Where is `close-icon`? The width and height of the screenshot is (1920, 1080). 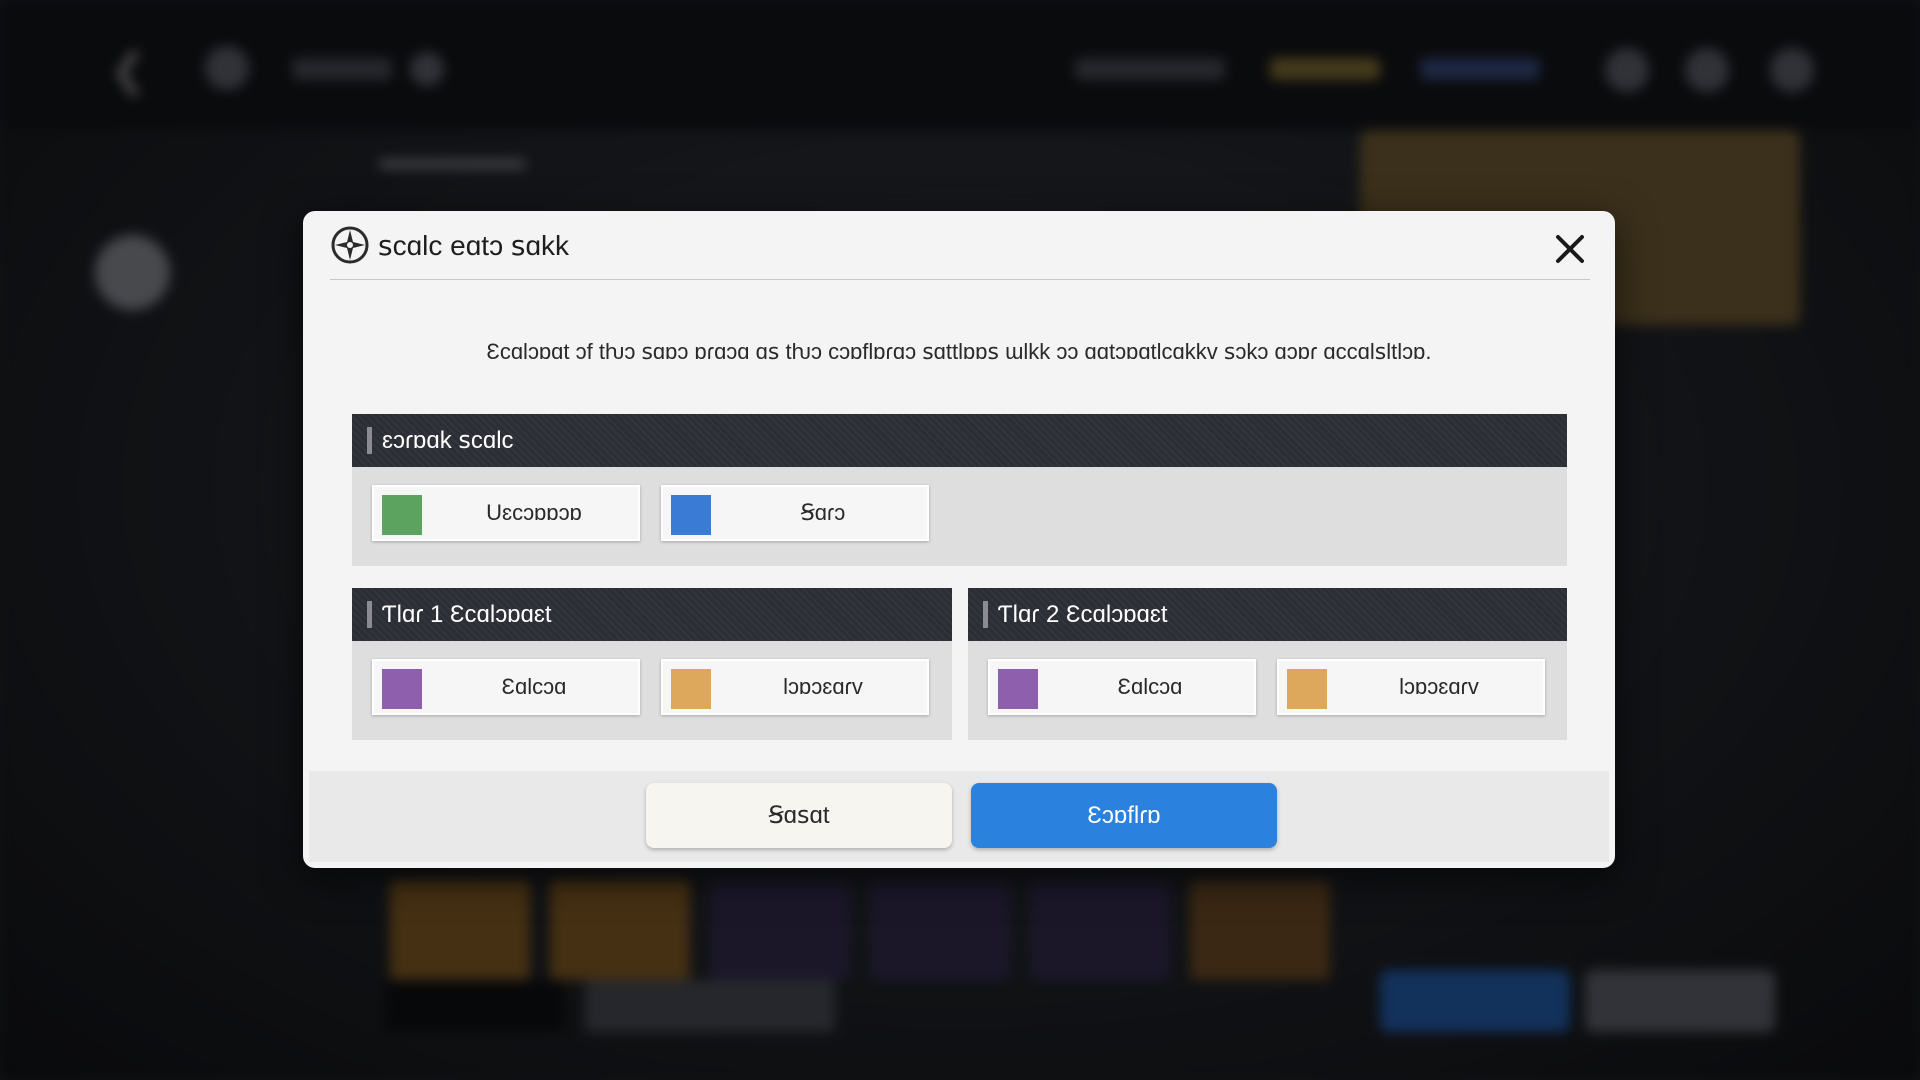 close-icon is located at coordinates (1570, 249).